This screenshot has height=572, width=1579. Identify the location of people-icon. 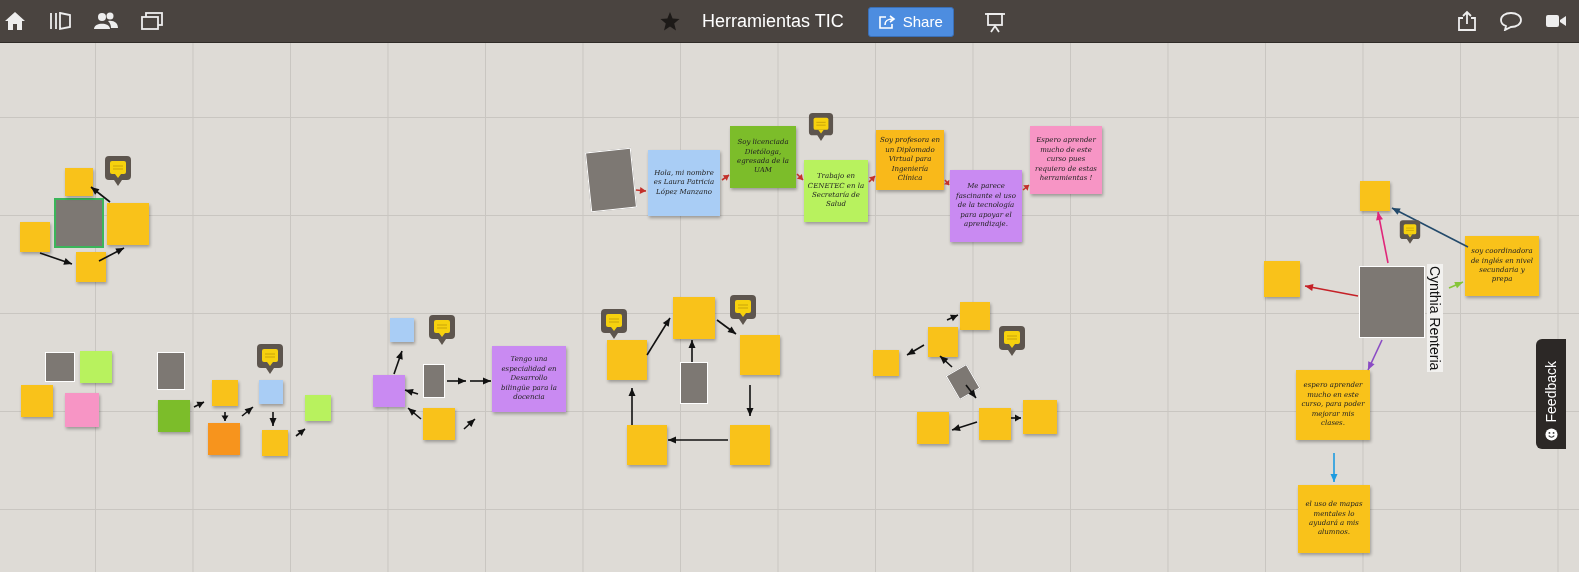
(106, 21).